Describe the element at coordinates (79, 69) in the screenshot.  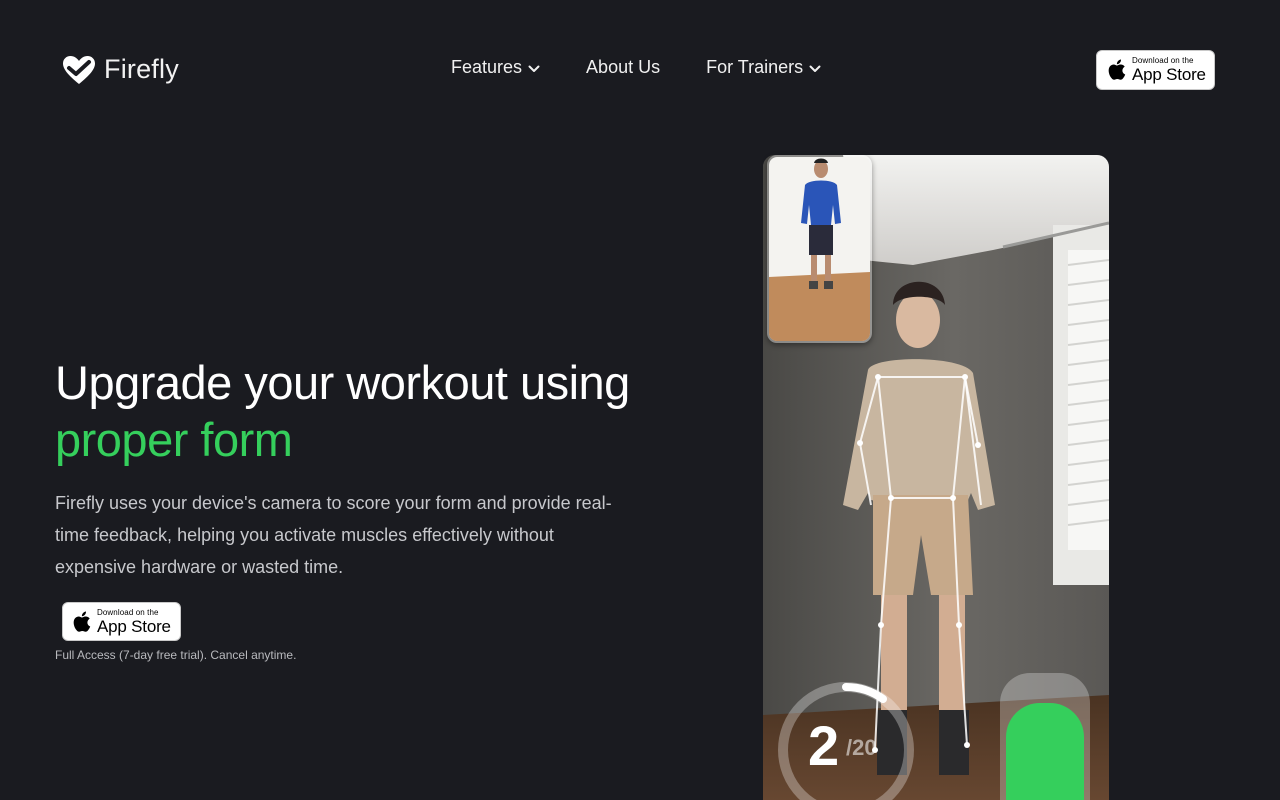
I see `heart-check-icon` at that location.